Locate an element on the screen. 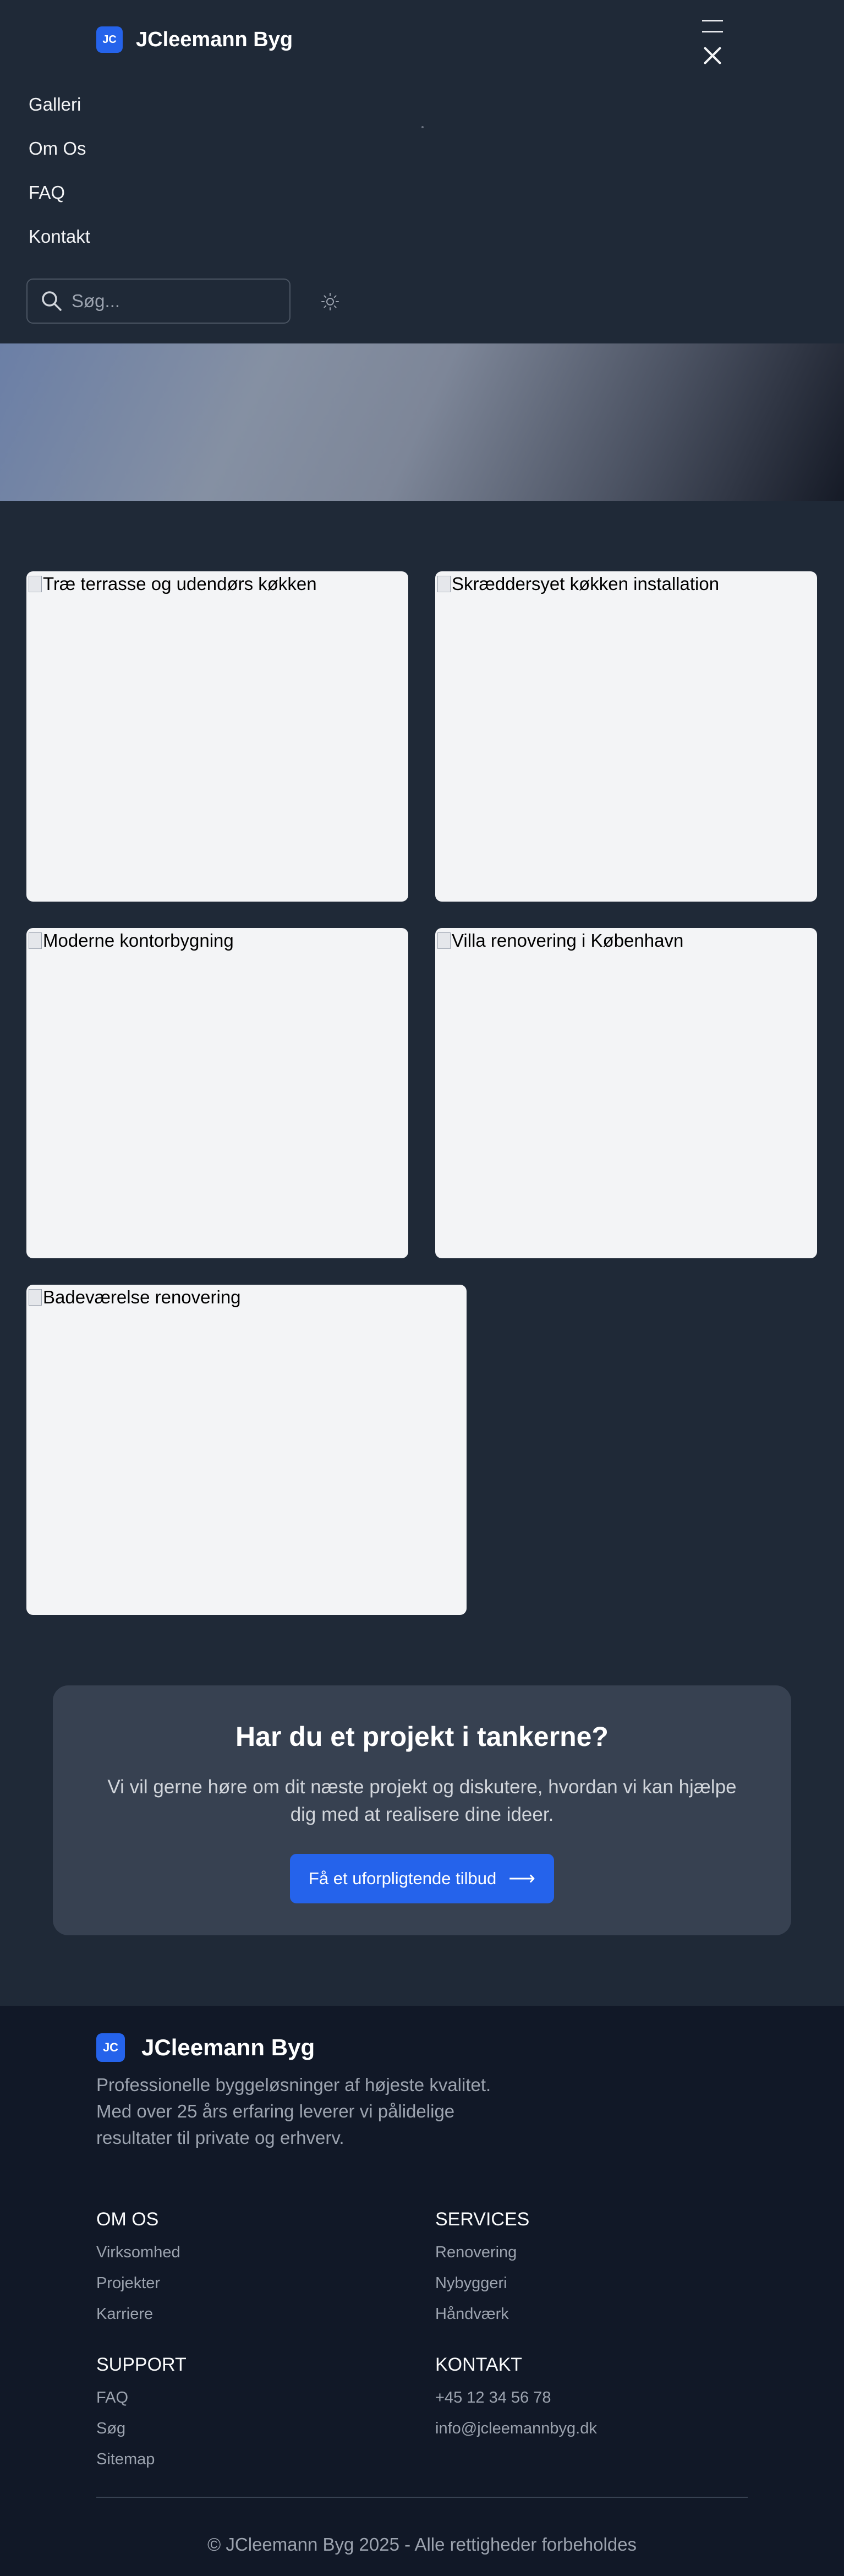  nav-item-kontakt: Kontakt is located at coordinates (60, 248).